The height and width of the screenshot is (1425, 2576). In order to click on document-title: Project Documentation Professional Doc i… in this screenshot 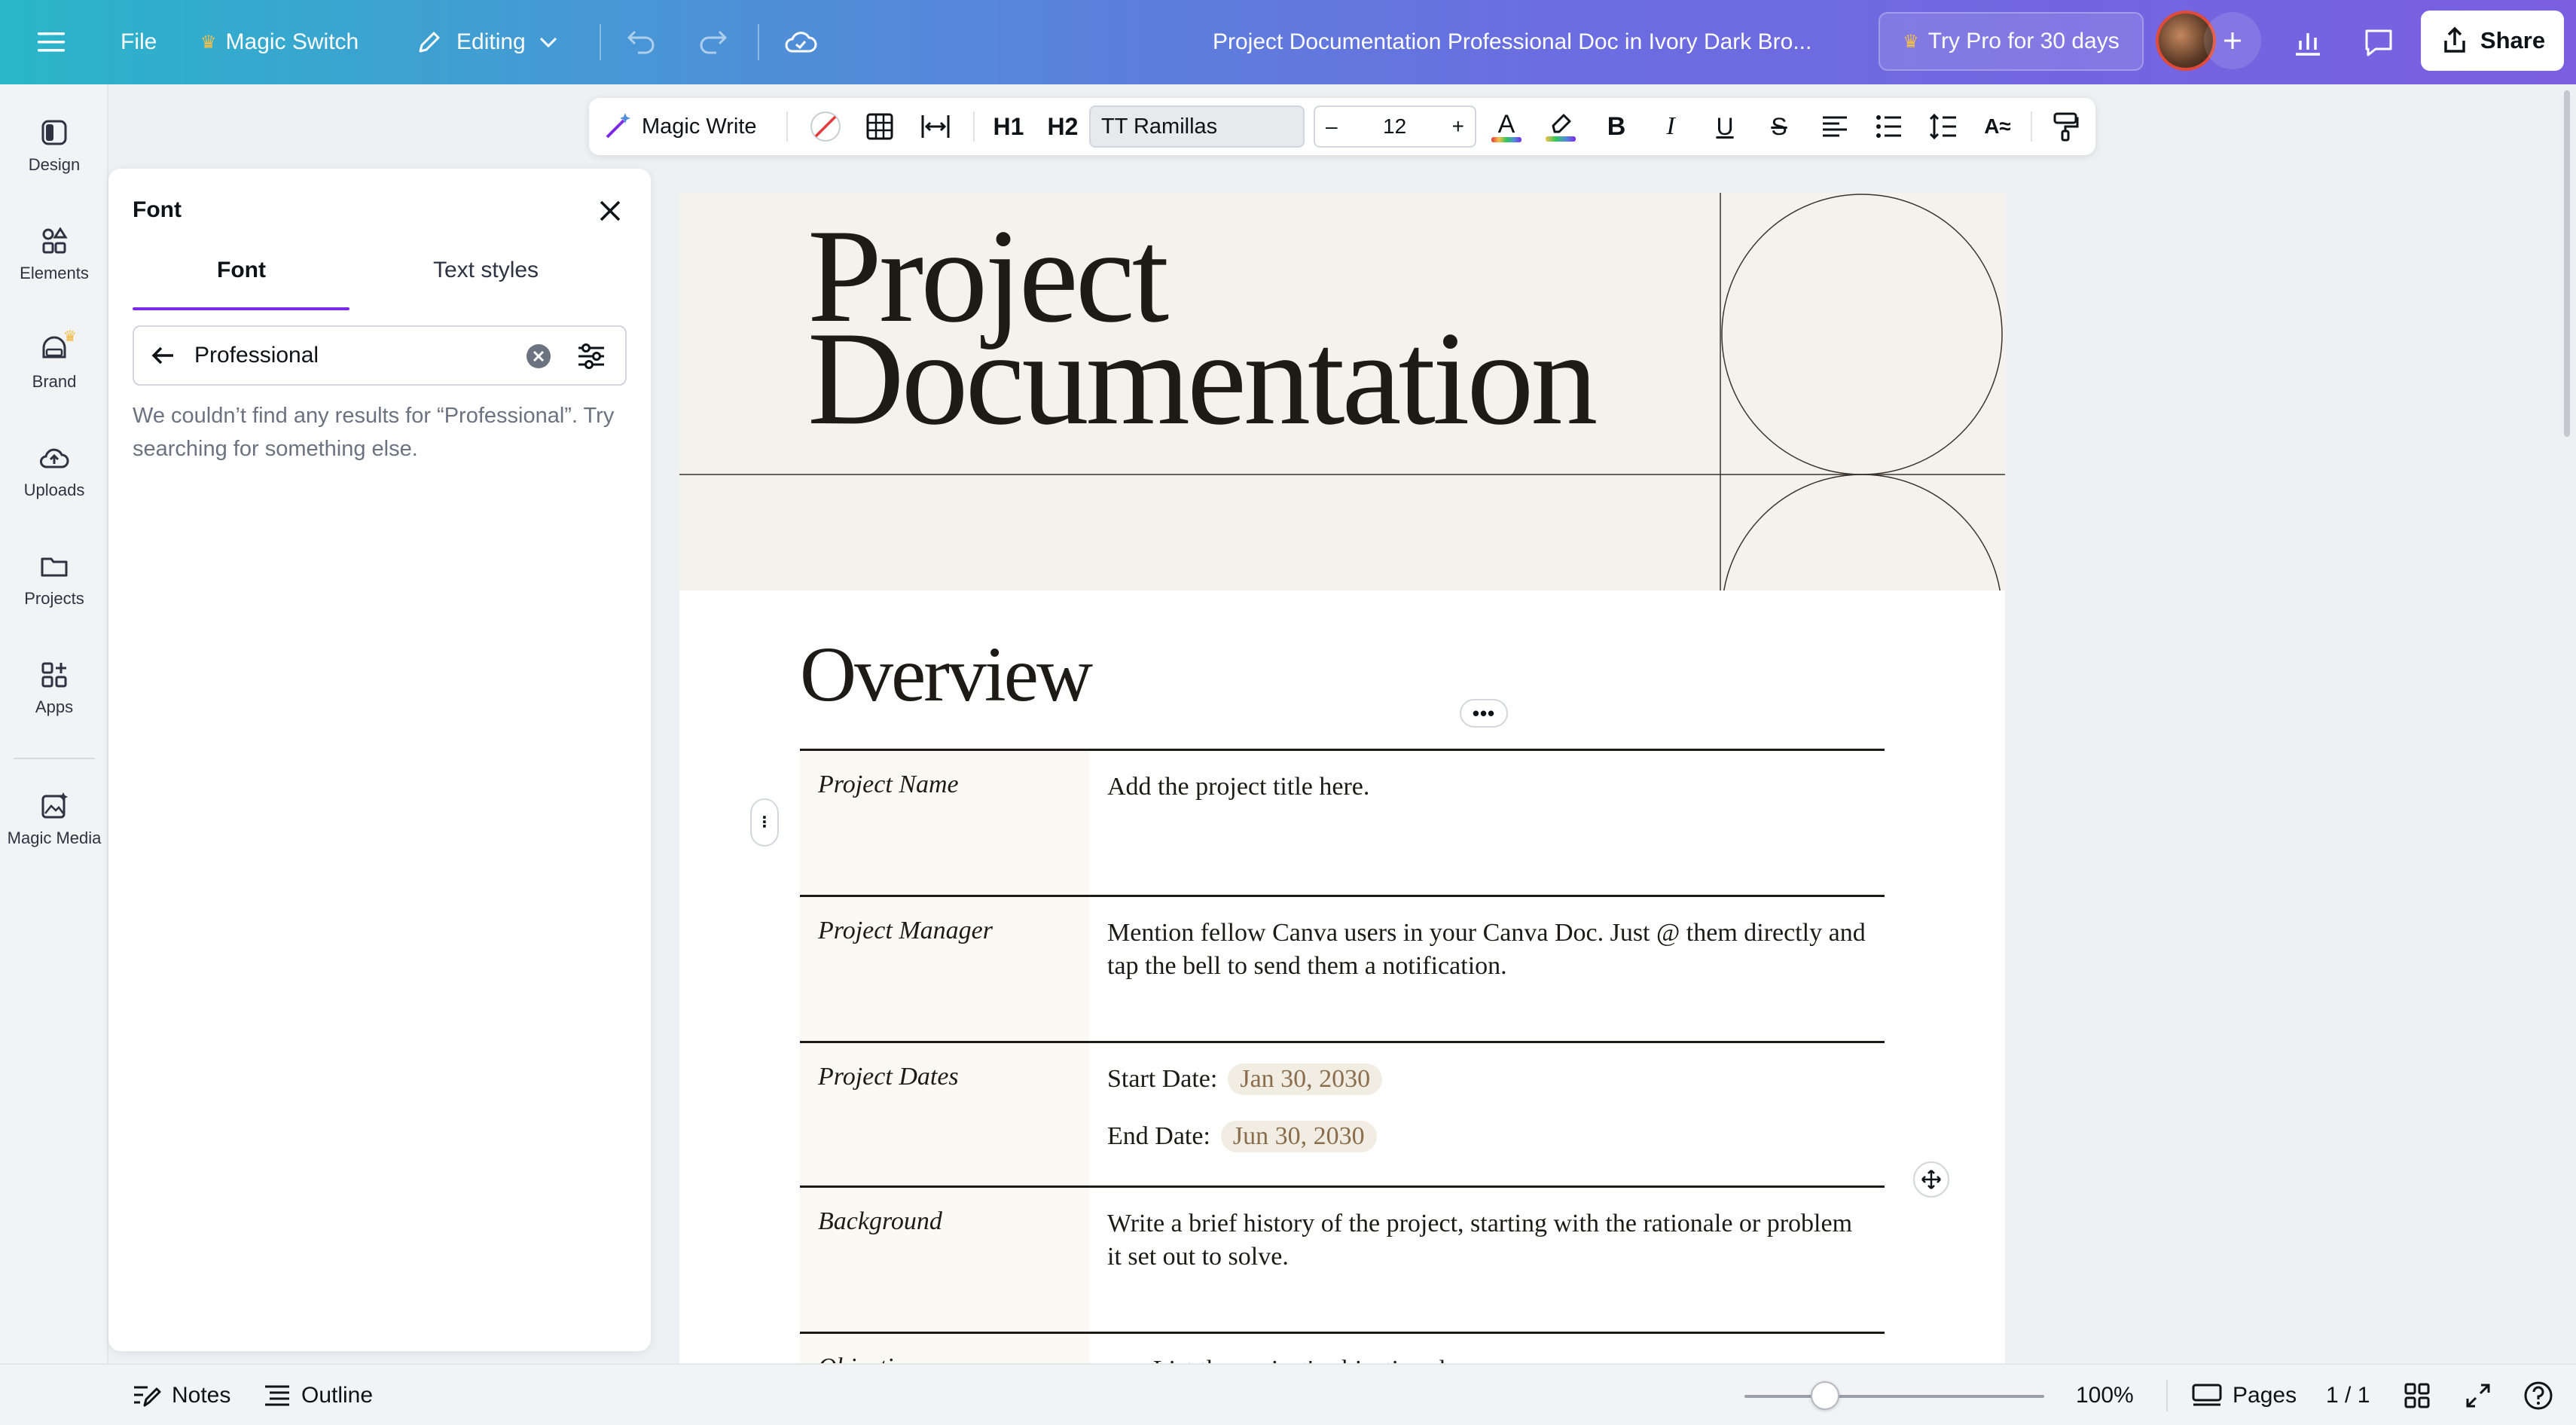, I will do `click(1537, 42)`.